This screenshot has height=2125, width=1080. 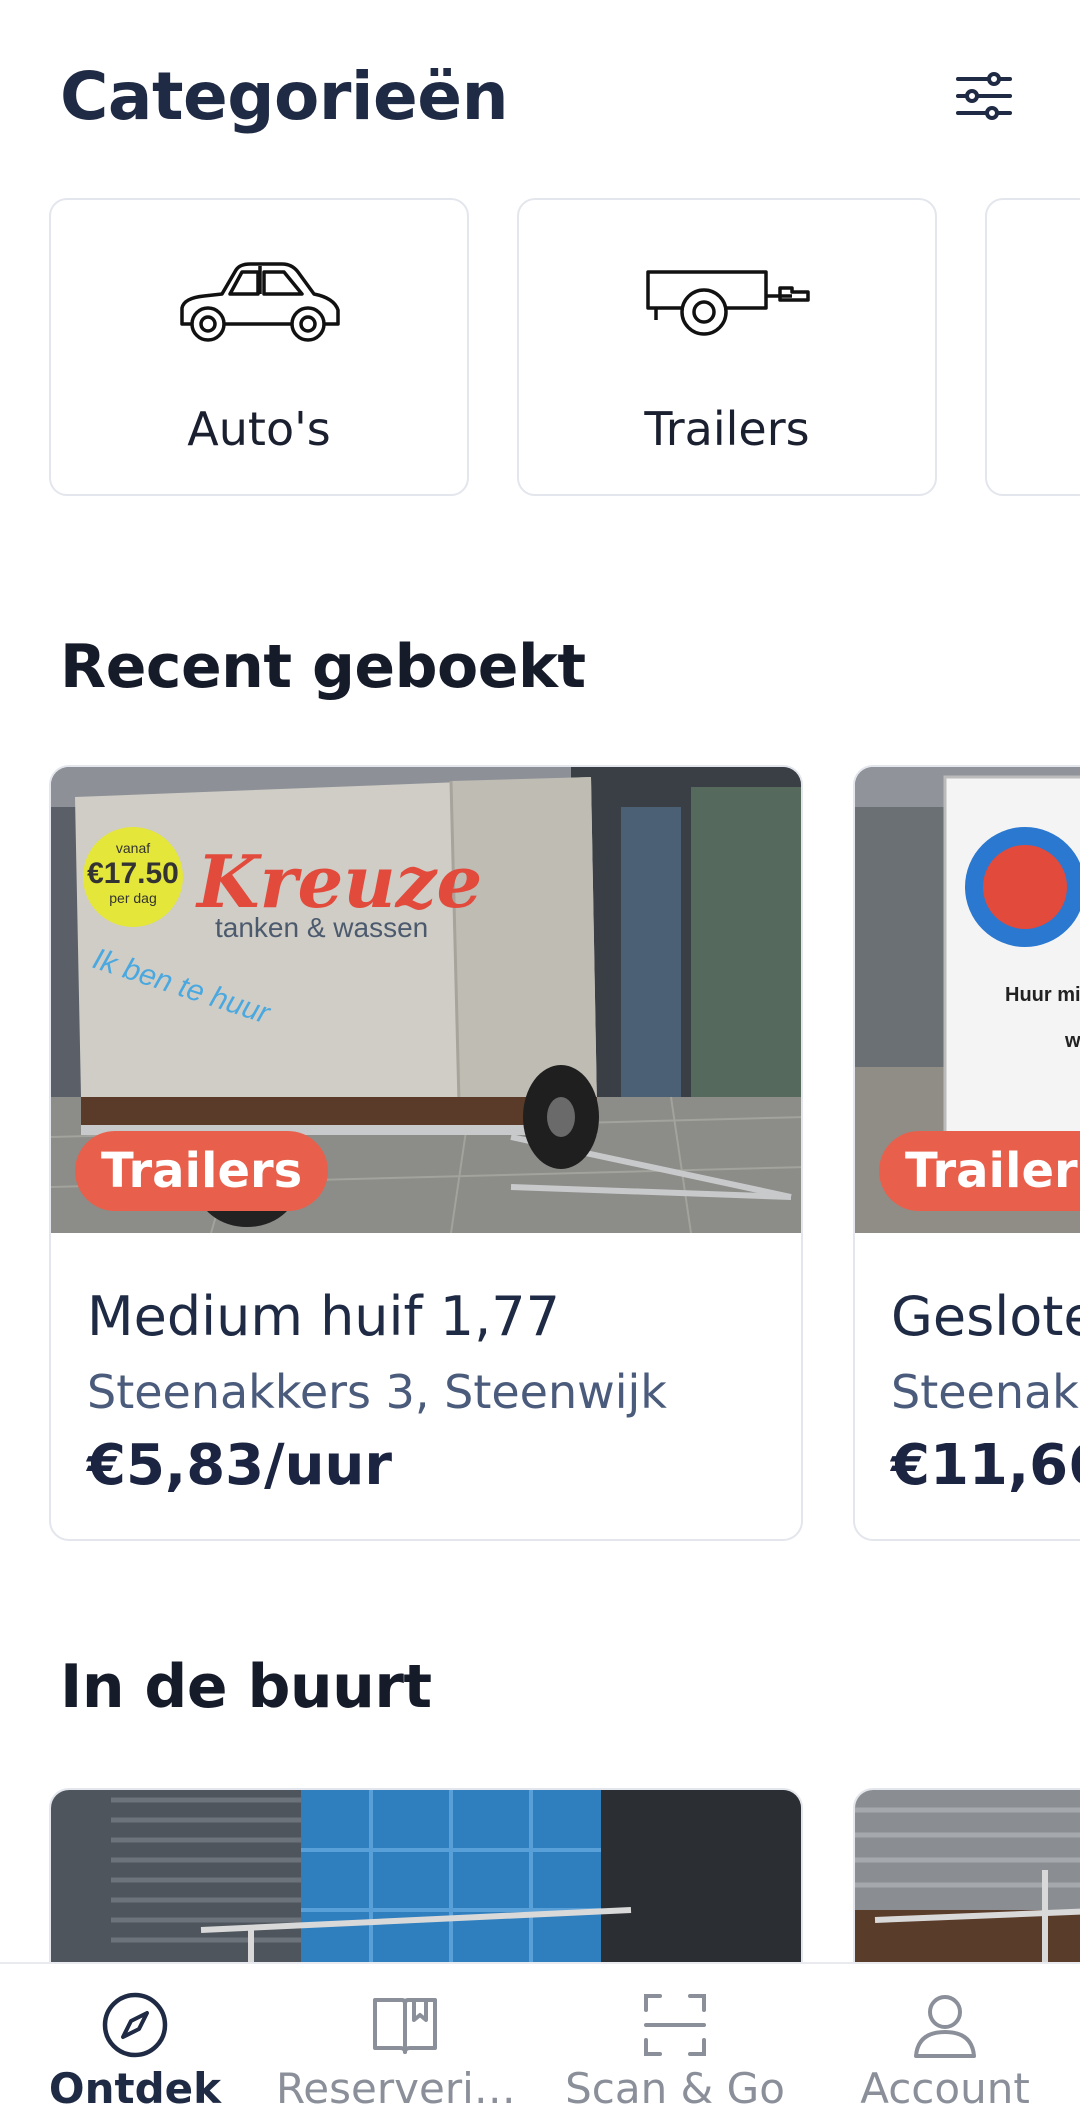 I want to click on category-card-autos: Auto's, so click(x=259, y=347).